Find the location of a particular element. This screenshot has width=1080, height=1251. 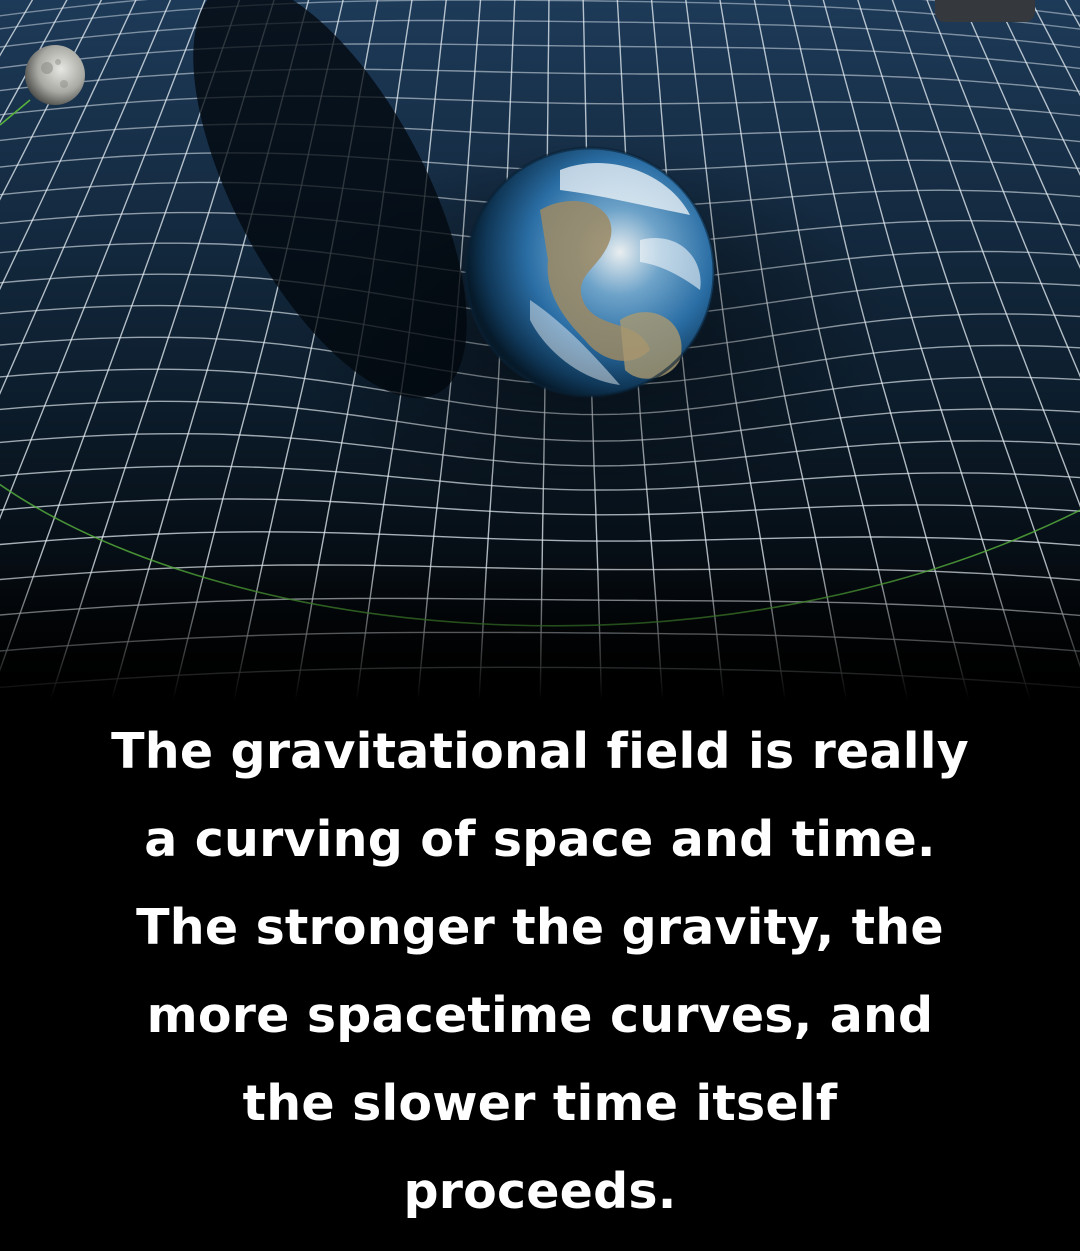

caption-line: proceeds. is located at coordinates (540, 1191).